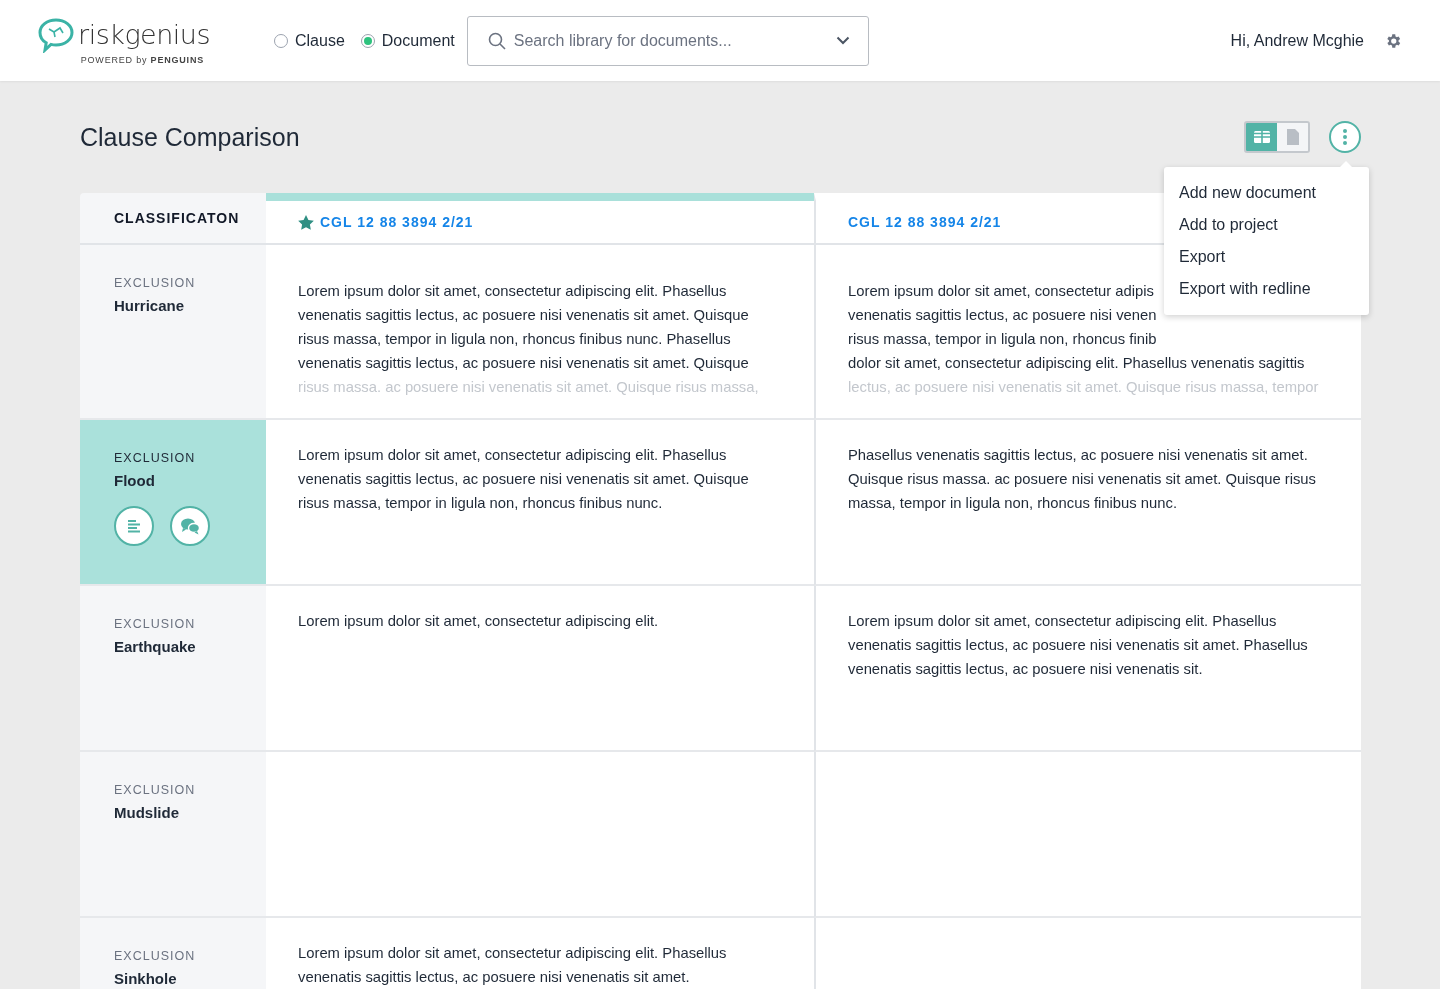  I want to click on user-greeting: Hi, Andrew Mcghie, so click(1297, 40).